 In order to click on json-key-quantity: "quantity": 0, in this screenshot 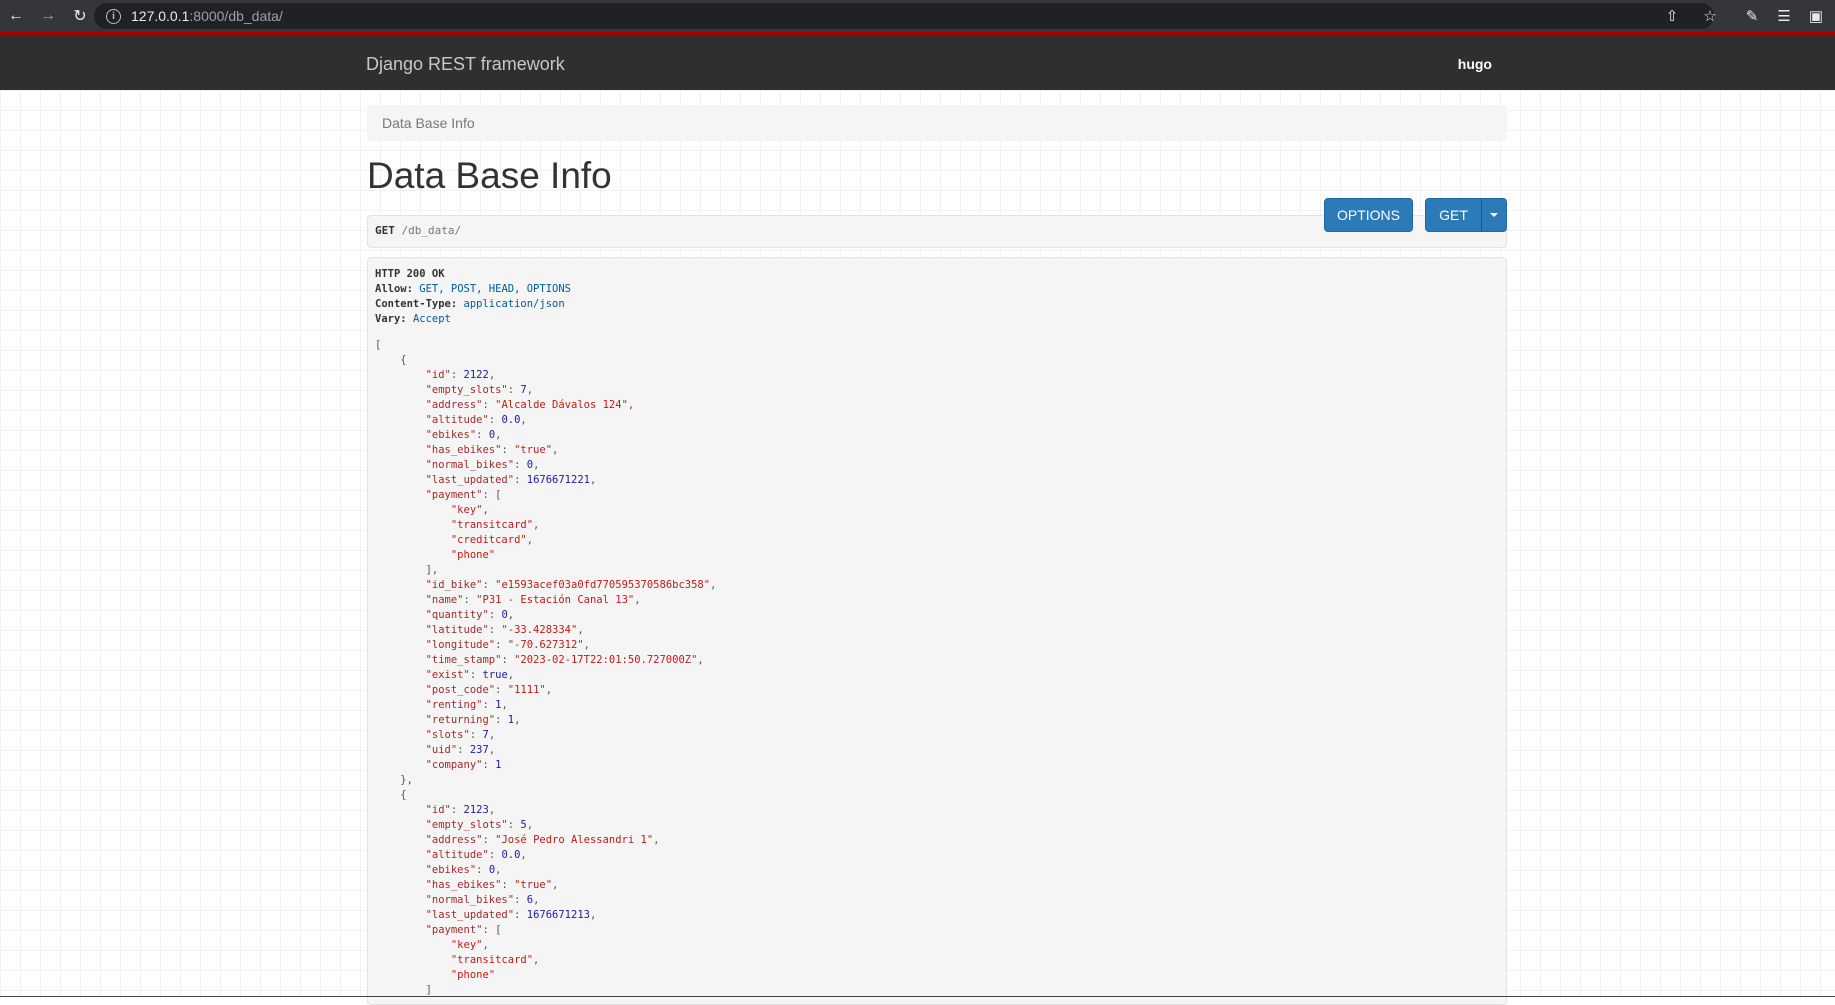, I will do `click(470, 615)`.